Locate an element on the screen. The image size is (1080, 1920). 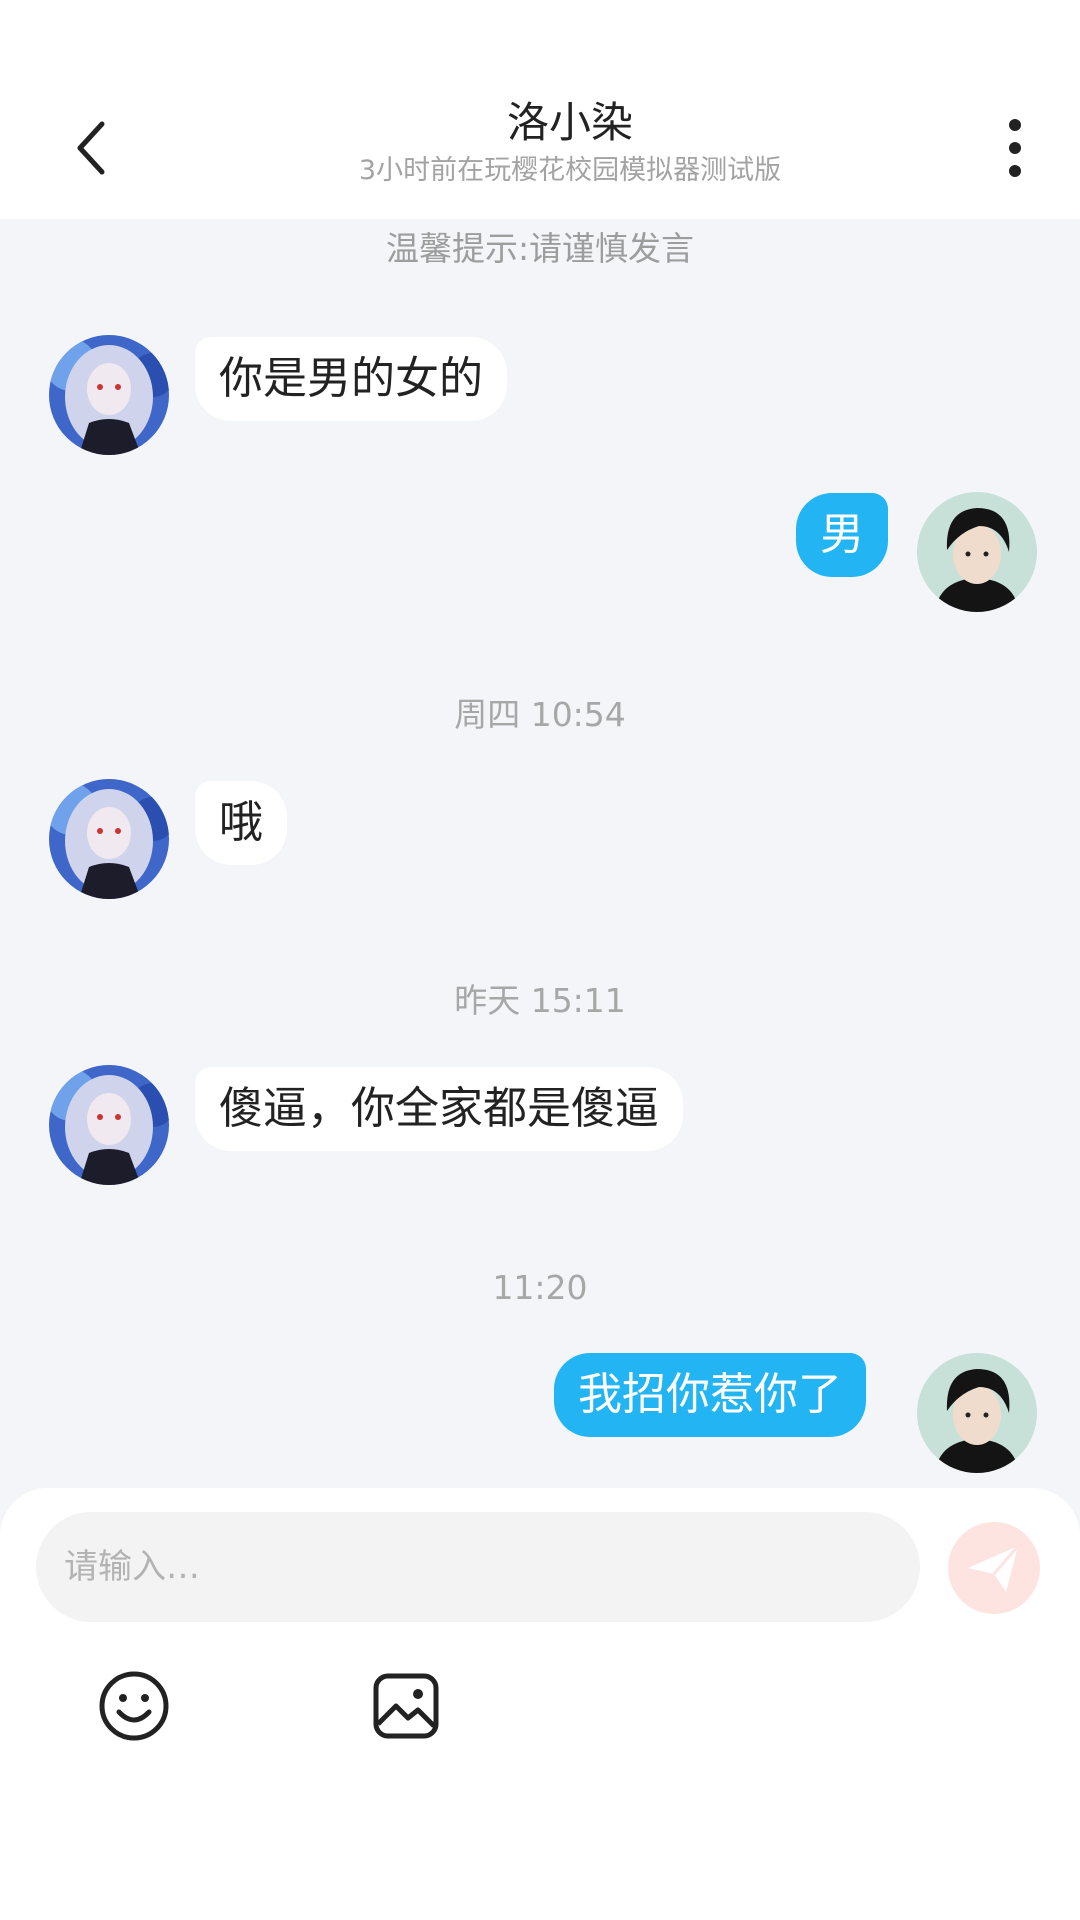
more-options-button is located at coordinates (1015, 148).